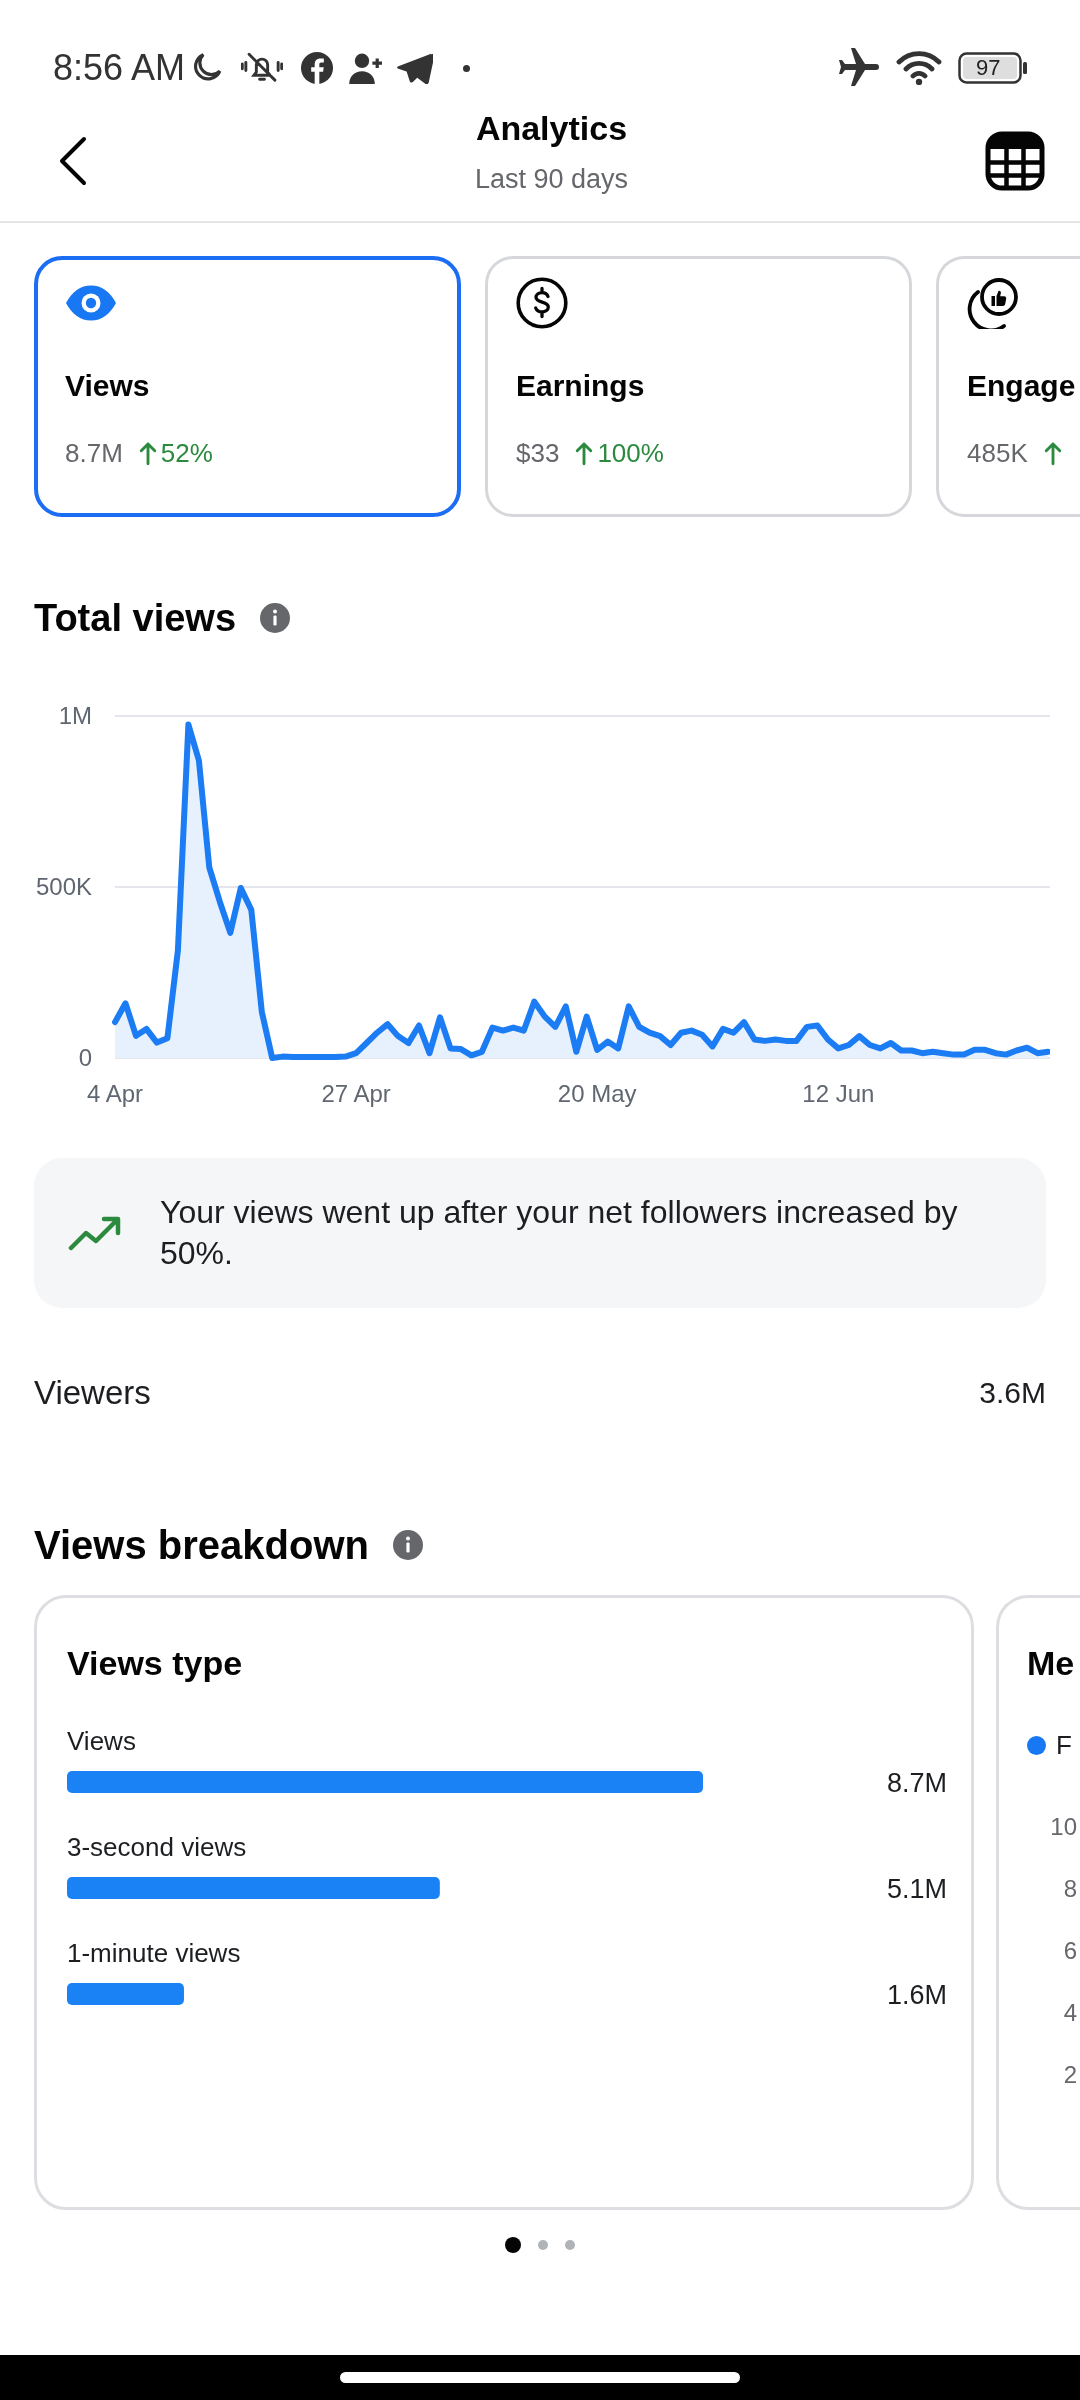  I want to click on y-axis-label: 8, so click(1070, 1889).